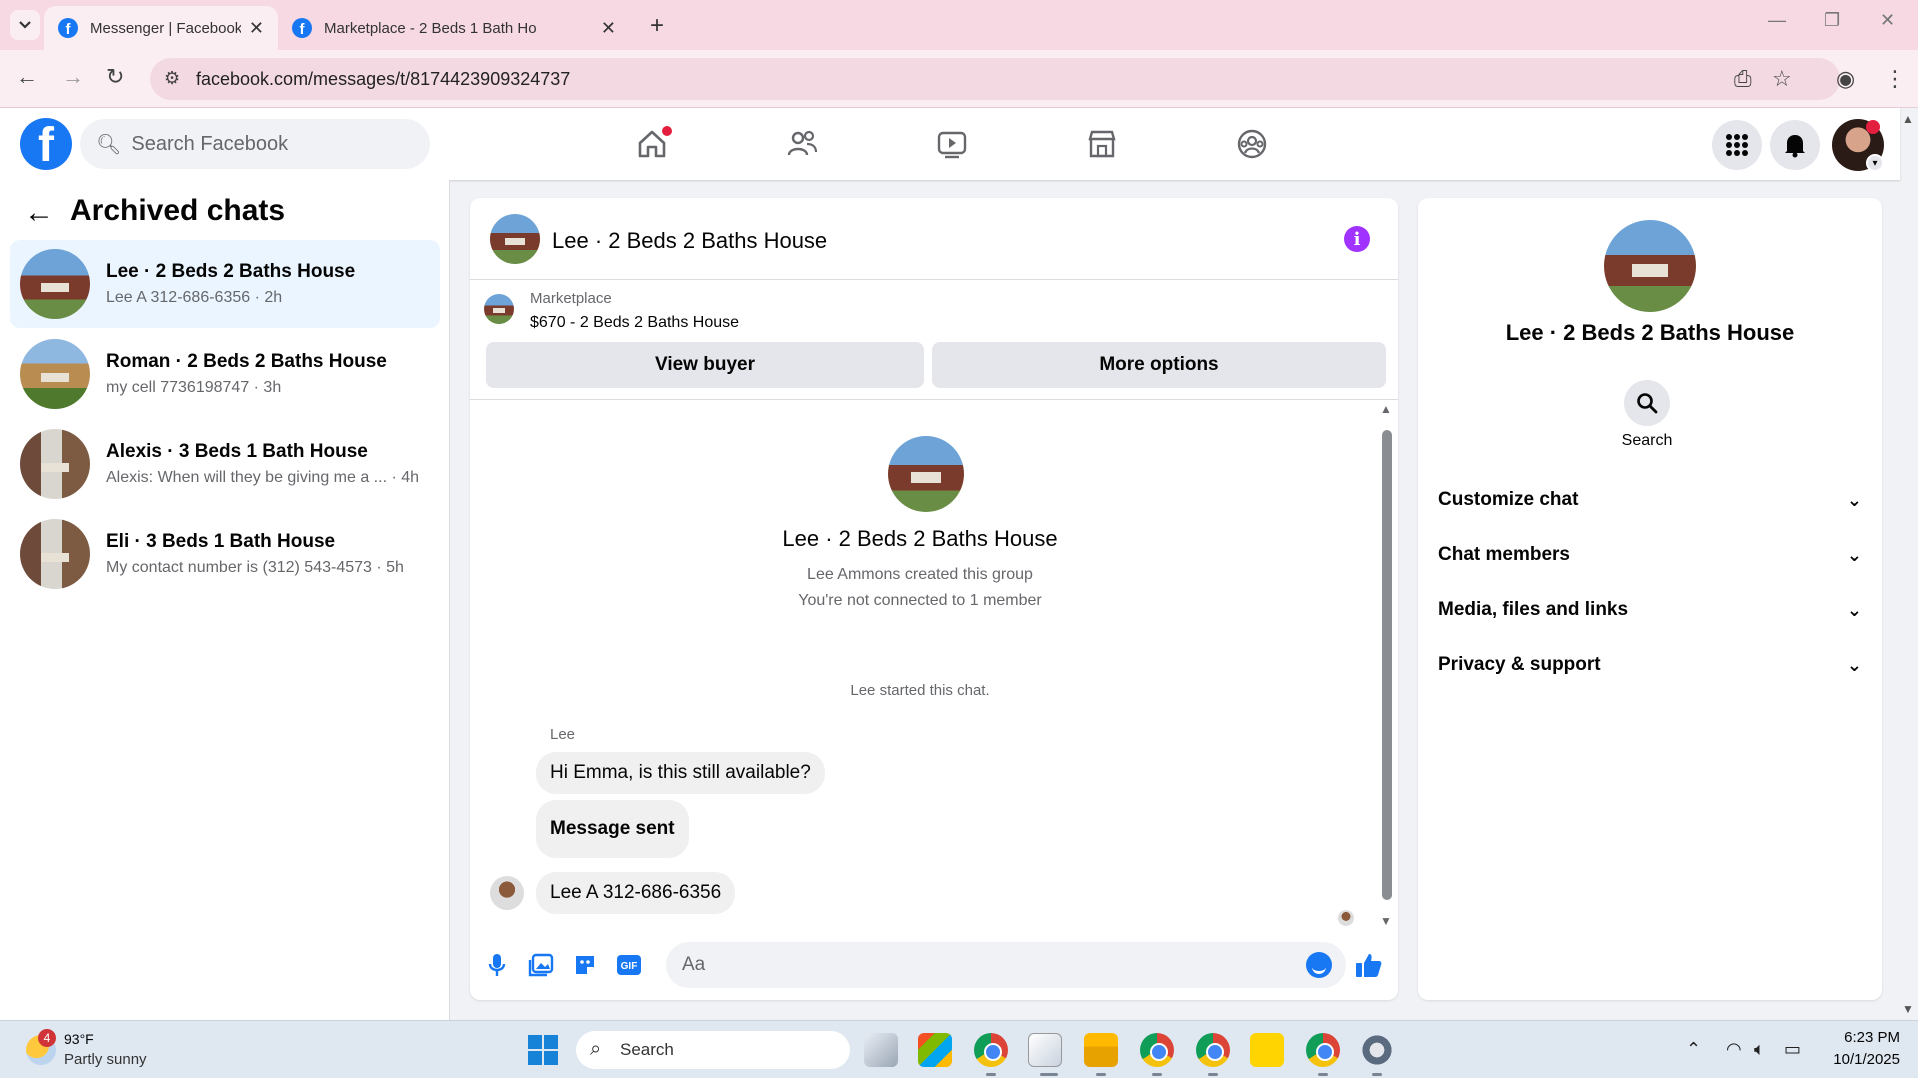 The image size is (1918, 1078). What do you see at coordinates (1504, 554) in the screenshot?
I see `section-label: Chat members` at bounding box center [1504, 554].